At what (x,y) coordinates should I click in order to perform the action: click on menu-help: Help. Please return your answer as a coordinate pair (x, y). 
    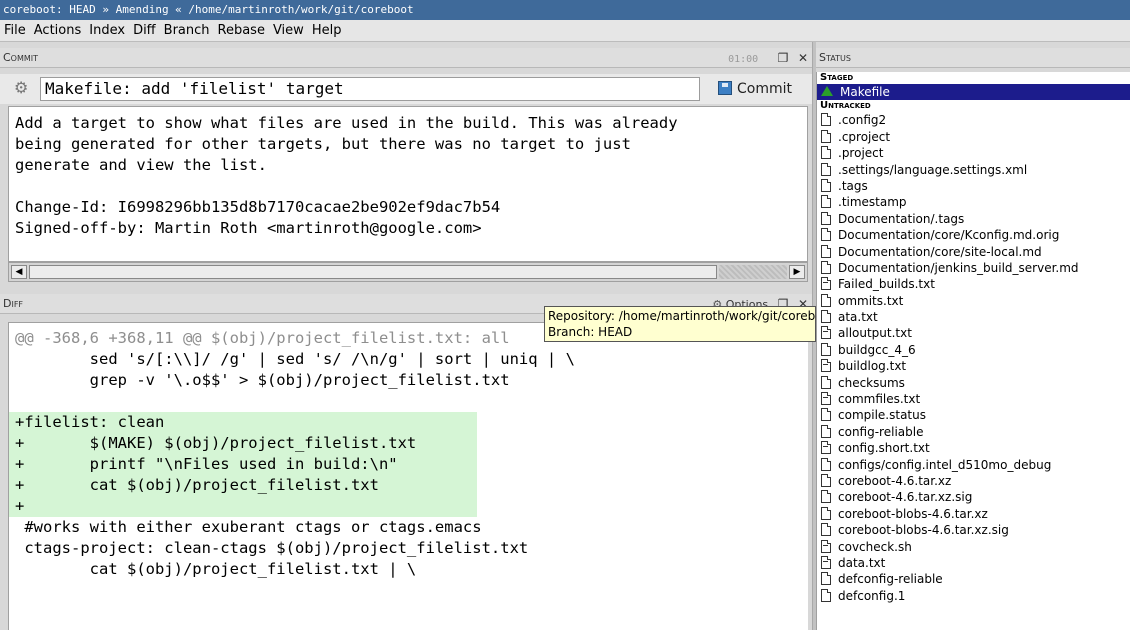
    Looking at the image, I should click on (327, 31).